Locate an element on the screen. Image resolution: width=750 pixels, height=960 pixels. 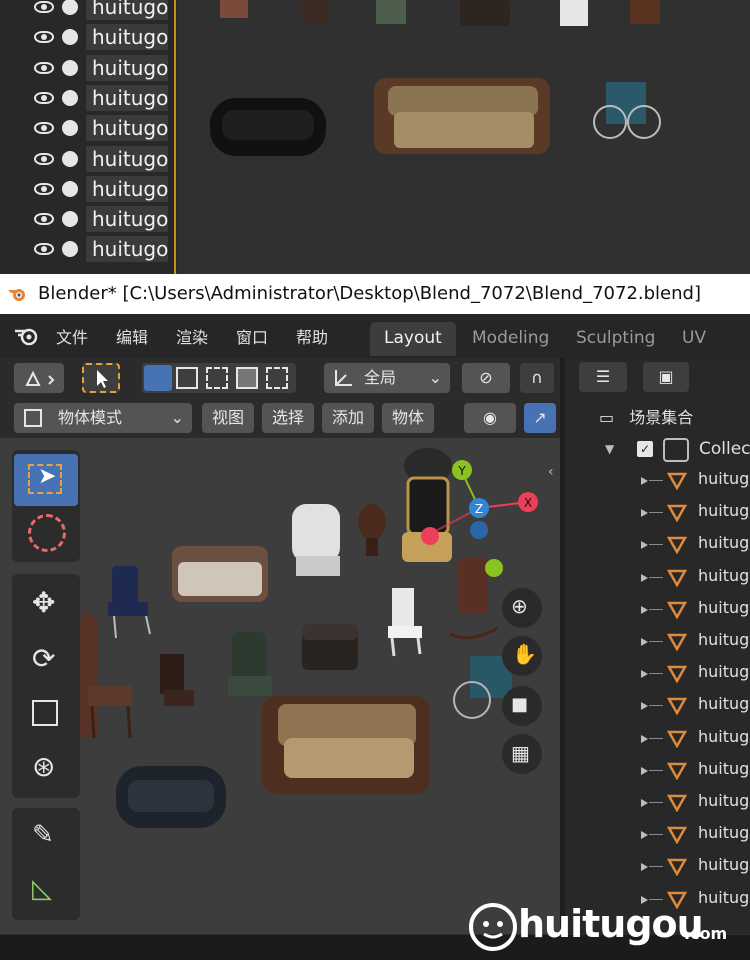
collection-row: ▼ ✓ Collec is located at coordinates (677, 452).